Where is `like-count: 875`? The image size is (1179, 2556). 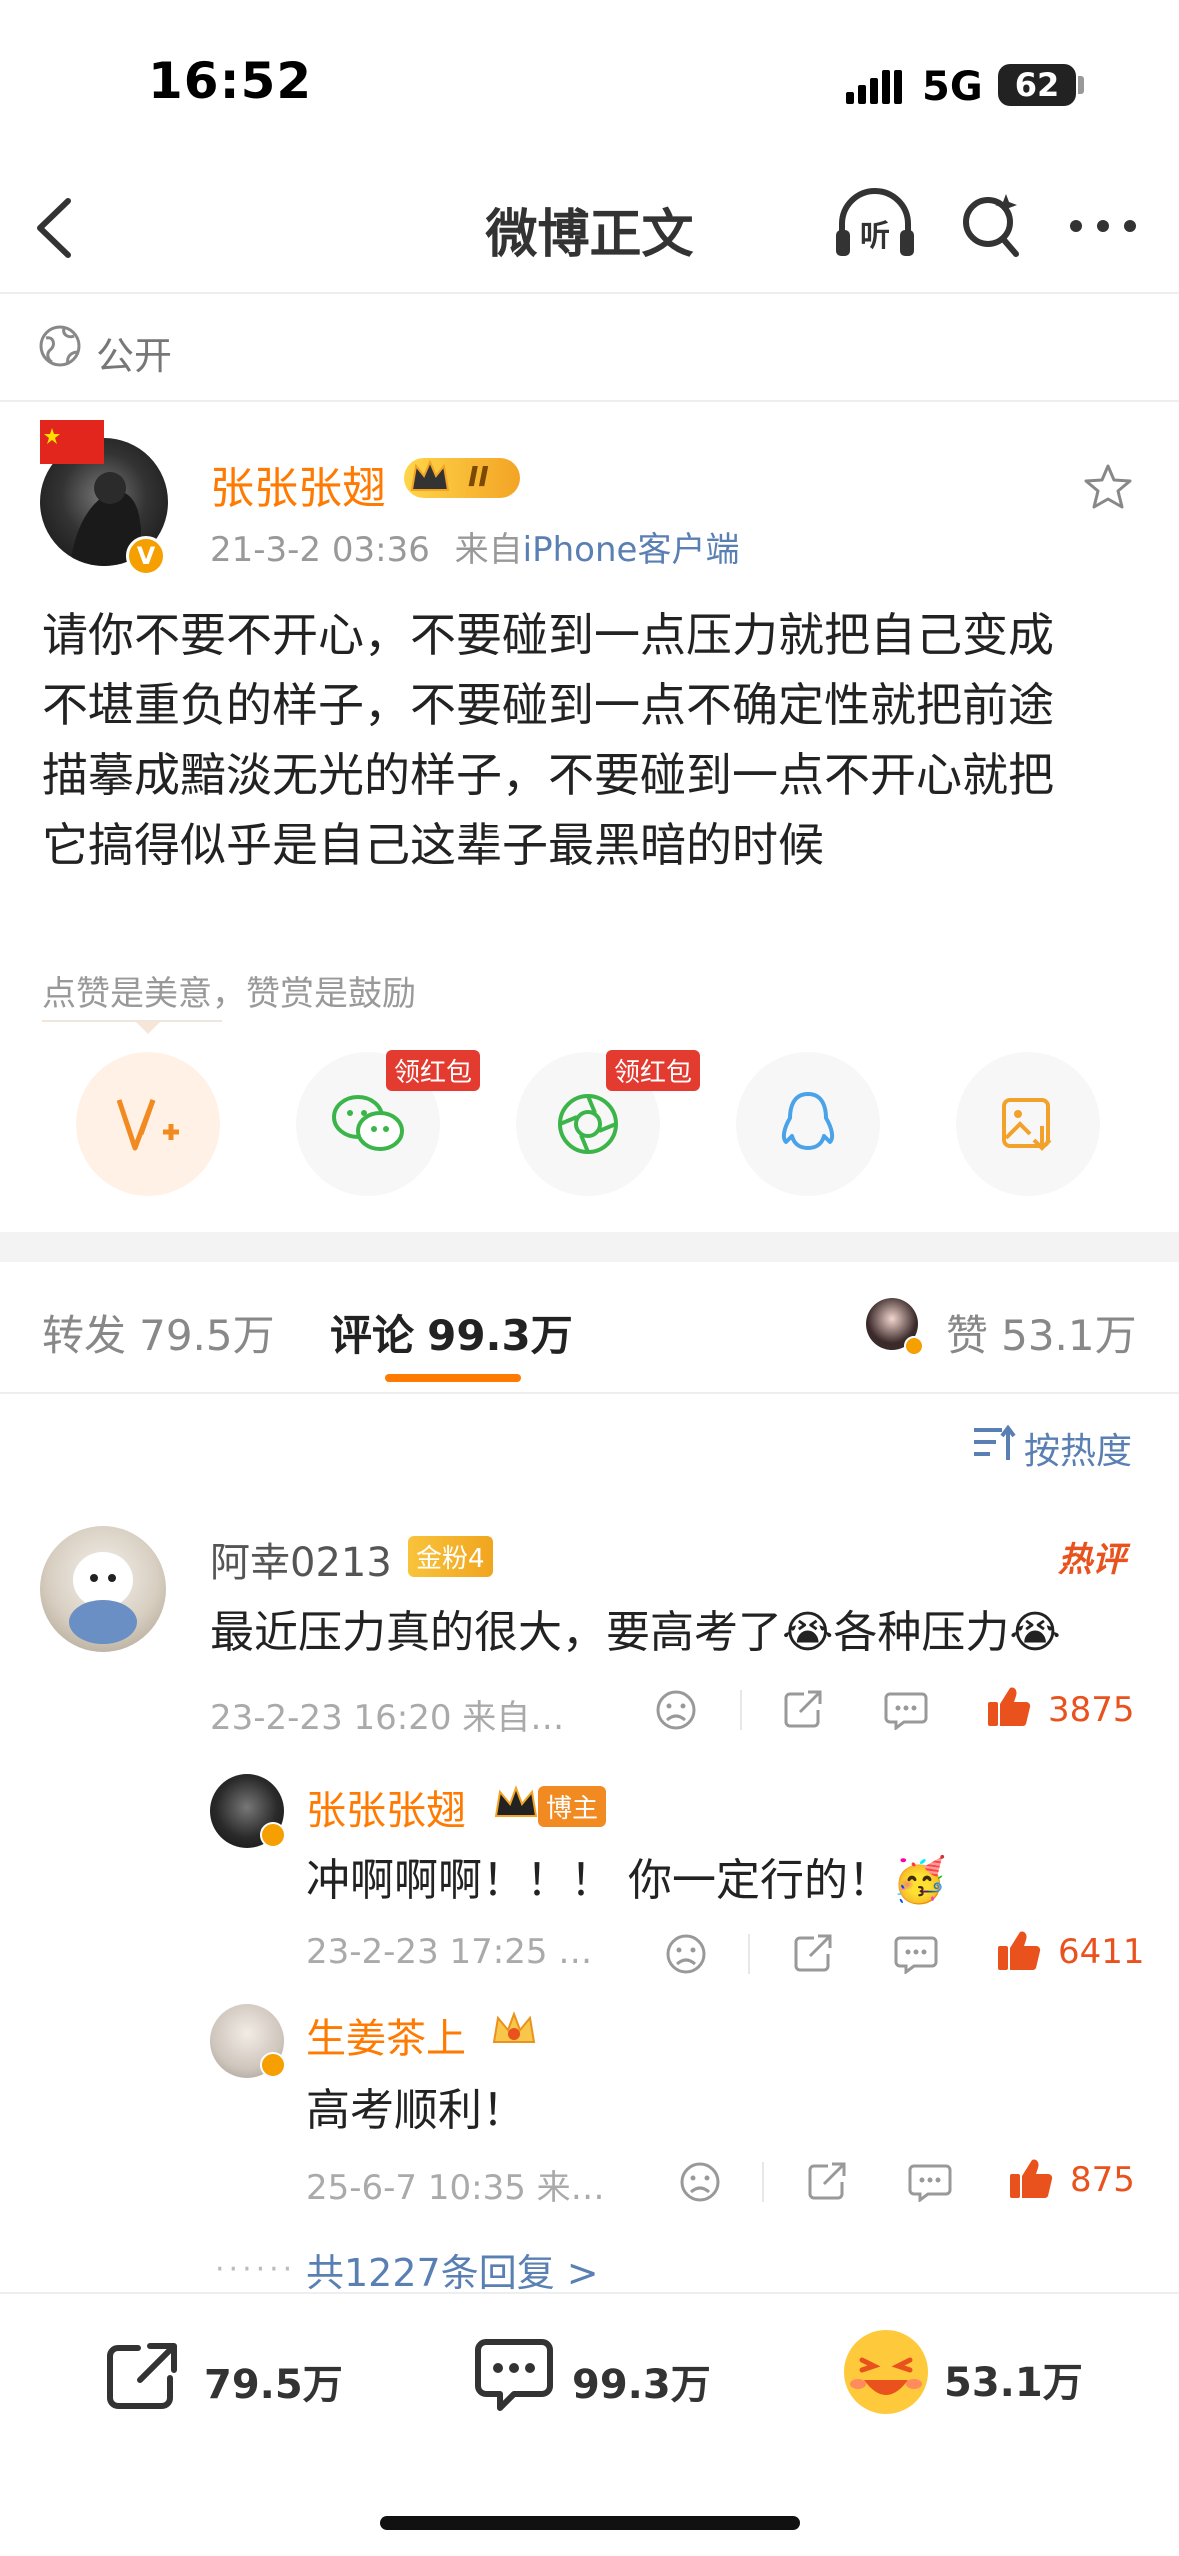 like-count: 875 is located at coordinates (1102, 2180).